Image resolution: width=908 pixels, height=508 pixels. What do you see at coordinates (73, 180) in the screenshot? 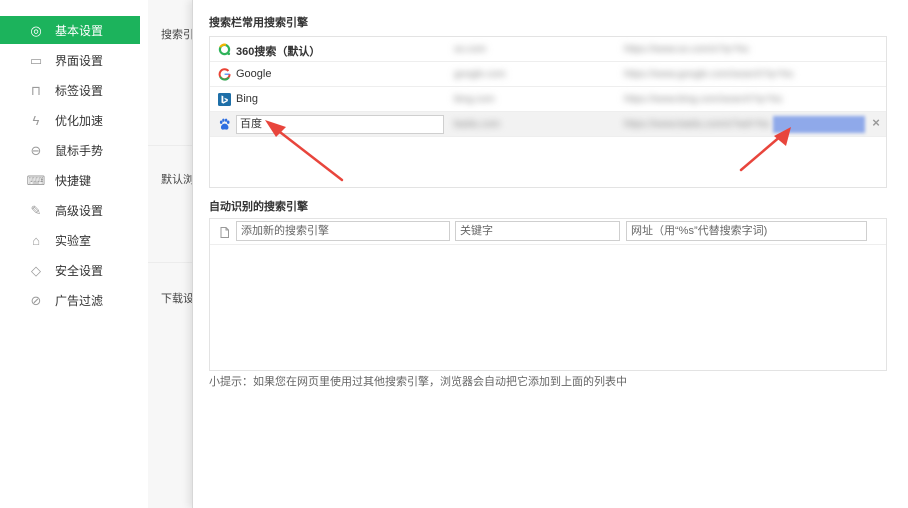
I see `sidebar-item-label: 快捷键` at bounding box center [73, 180].